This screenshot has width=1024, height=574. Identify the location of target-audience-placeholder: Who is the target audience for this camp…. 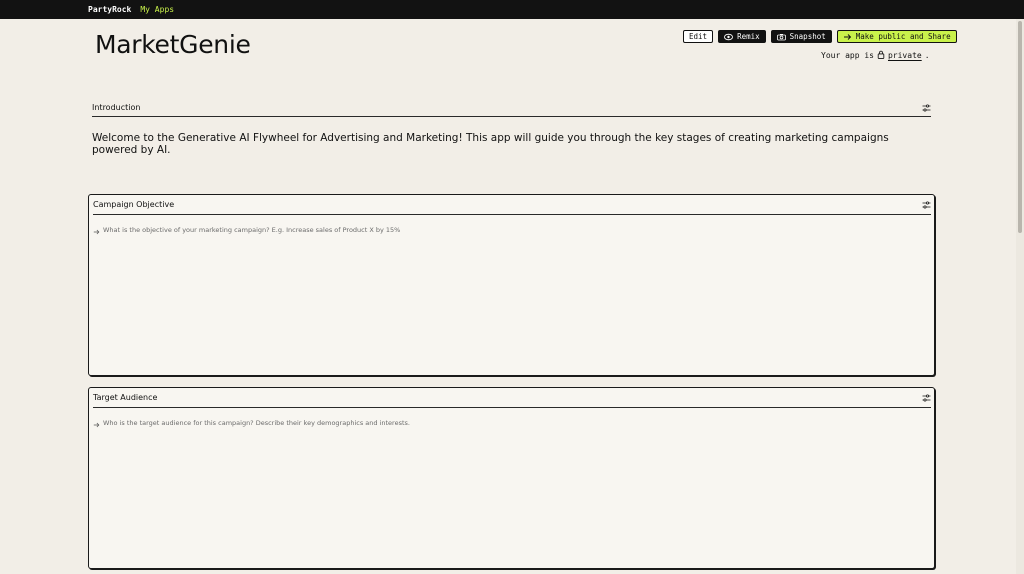
(256, 422).